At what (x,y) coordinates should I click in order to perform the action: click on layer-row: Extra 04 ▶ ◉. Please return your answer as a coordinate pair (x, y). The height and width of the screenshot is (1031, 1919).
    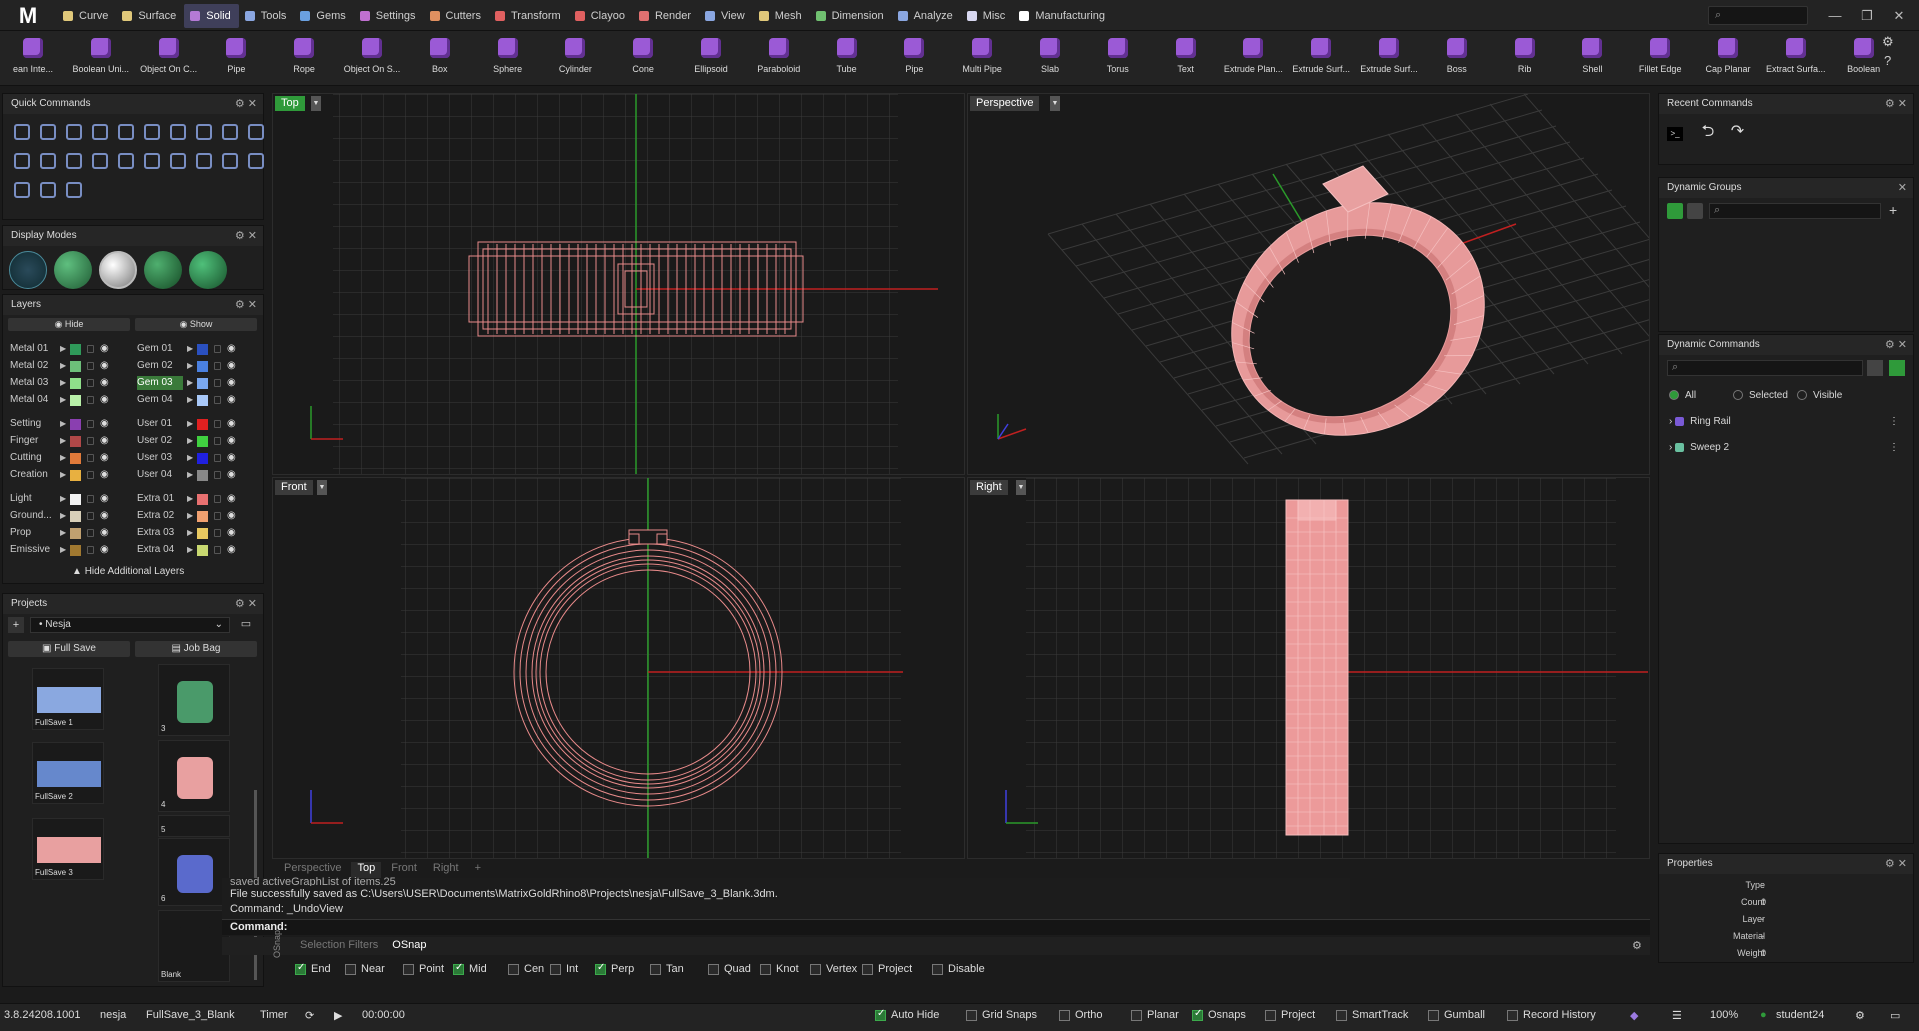
    Looking at the image, I should click on (196, 550).